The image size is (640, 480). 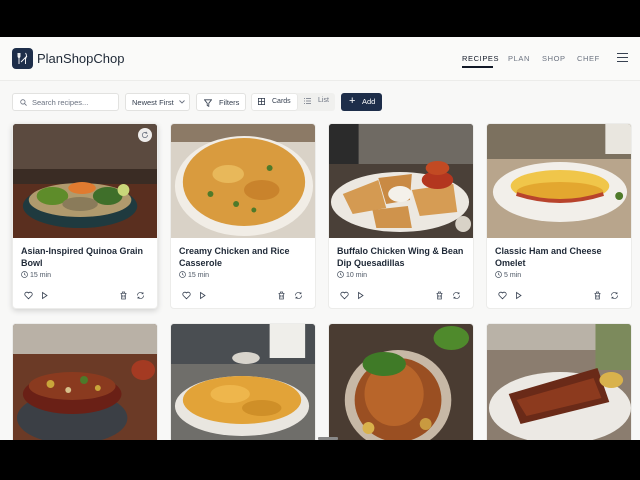 What do you see at coordinates (22, 58) in the screenshot?
I see `logo-icon` at bounding box center [22, 58].